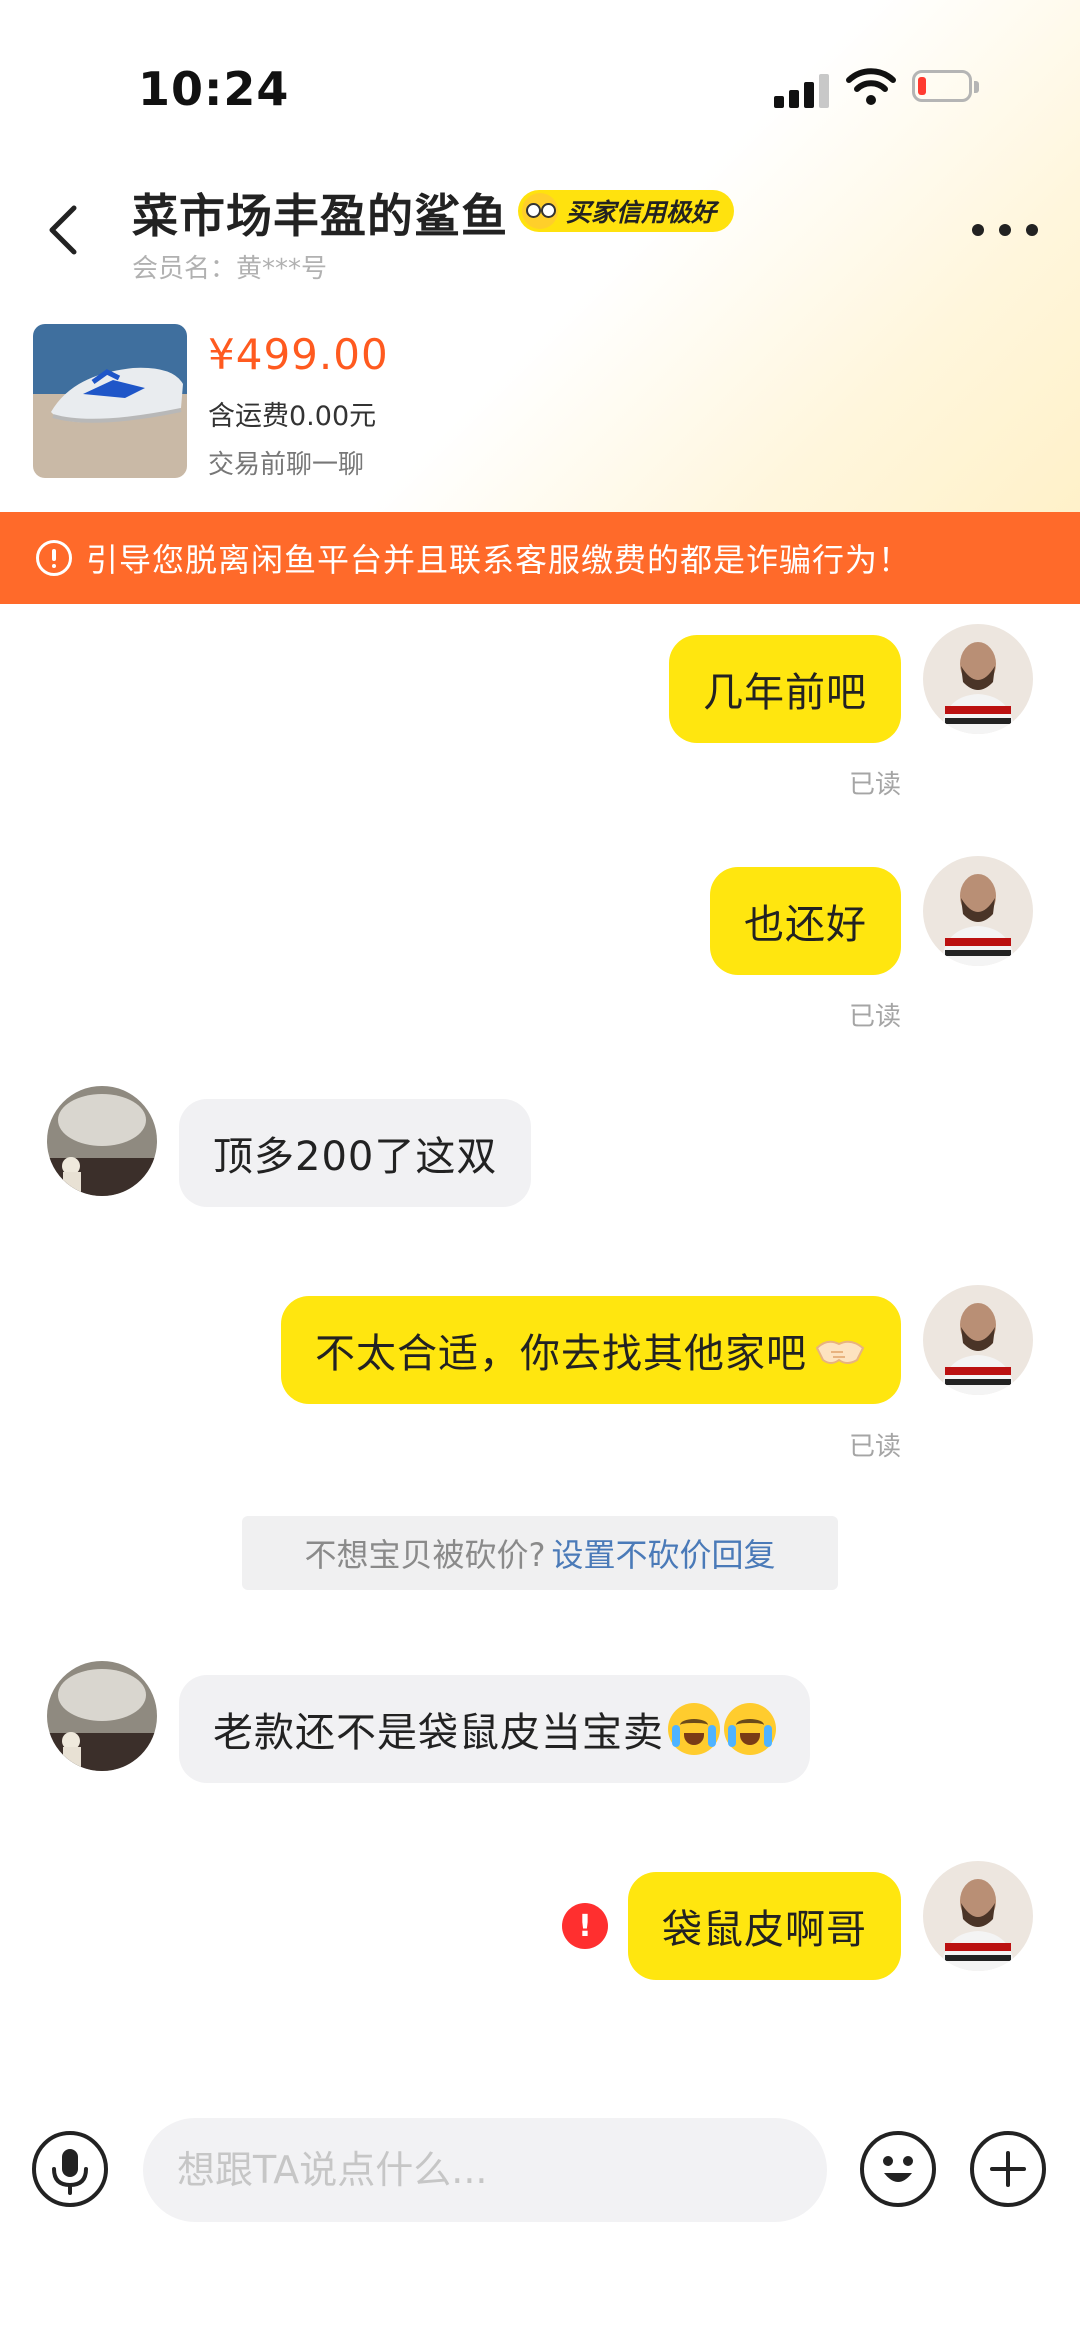 This screenshot has height=2349, width=1080. What do you see at coordinates (425, 1555) in the screenshot?
I see `tip-text: 不想宝贝被砍价?` at bounding box center [425, 1555].